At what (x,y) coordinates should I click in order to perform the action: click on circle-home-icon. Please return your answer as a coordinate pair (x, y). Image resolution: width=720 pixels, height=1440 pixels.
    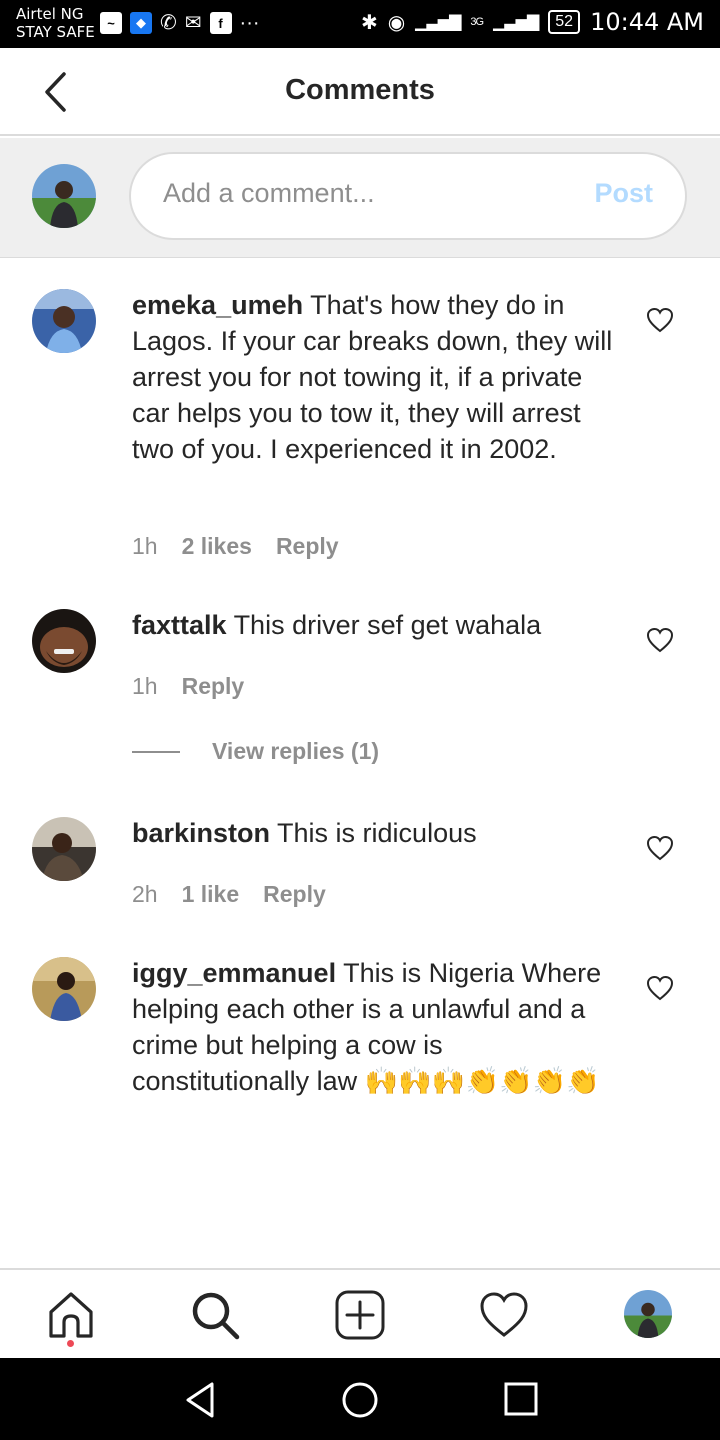
    Looking at the image, I should click on (360, 1400).